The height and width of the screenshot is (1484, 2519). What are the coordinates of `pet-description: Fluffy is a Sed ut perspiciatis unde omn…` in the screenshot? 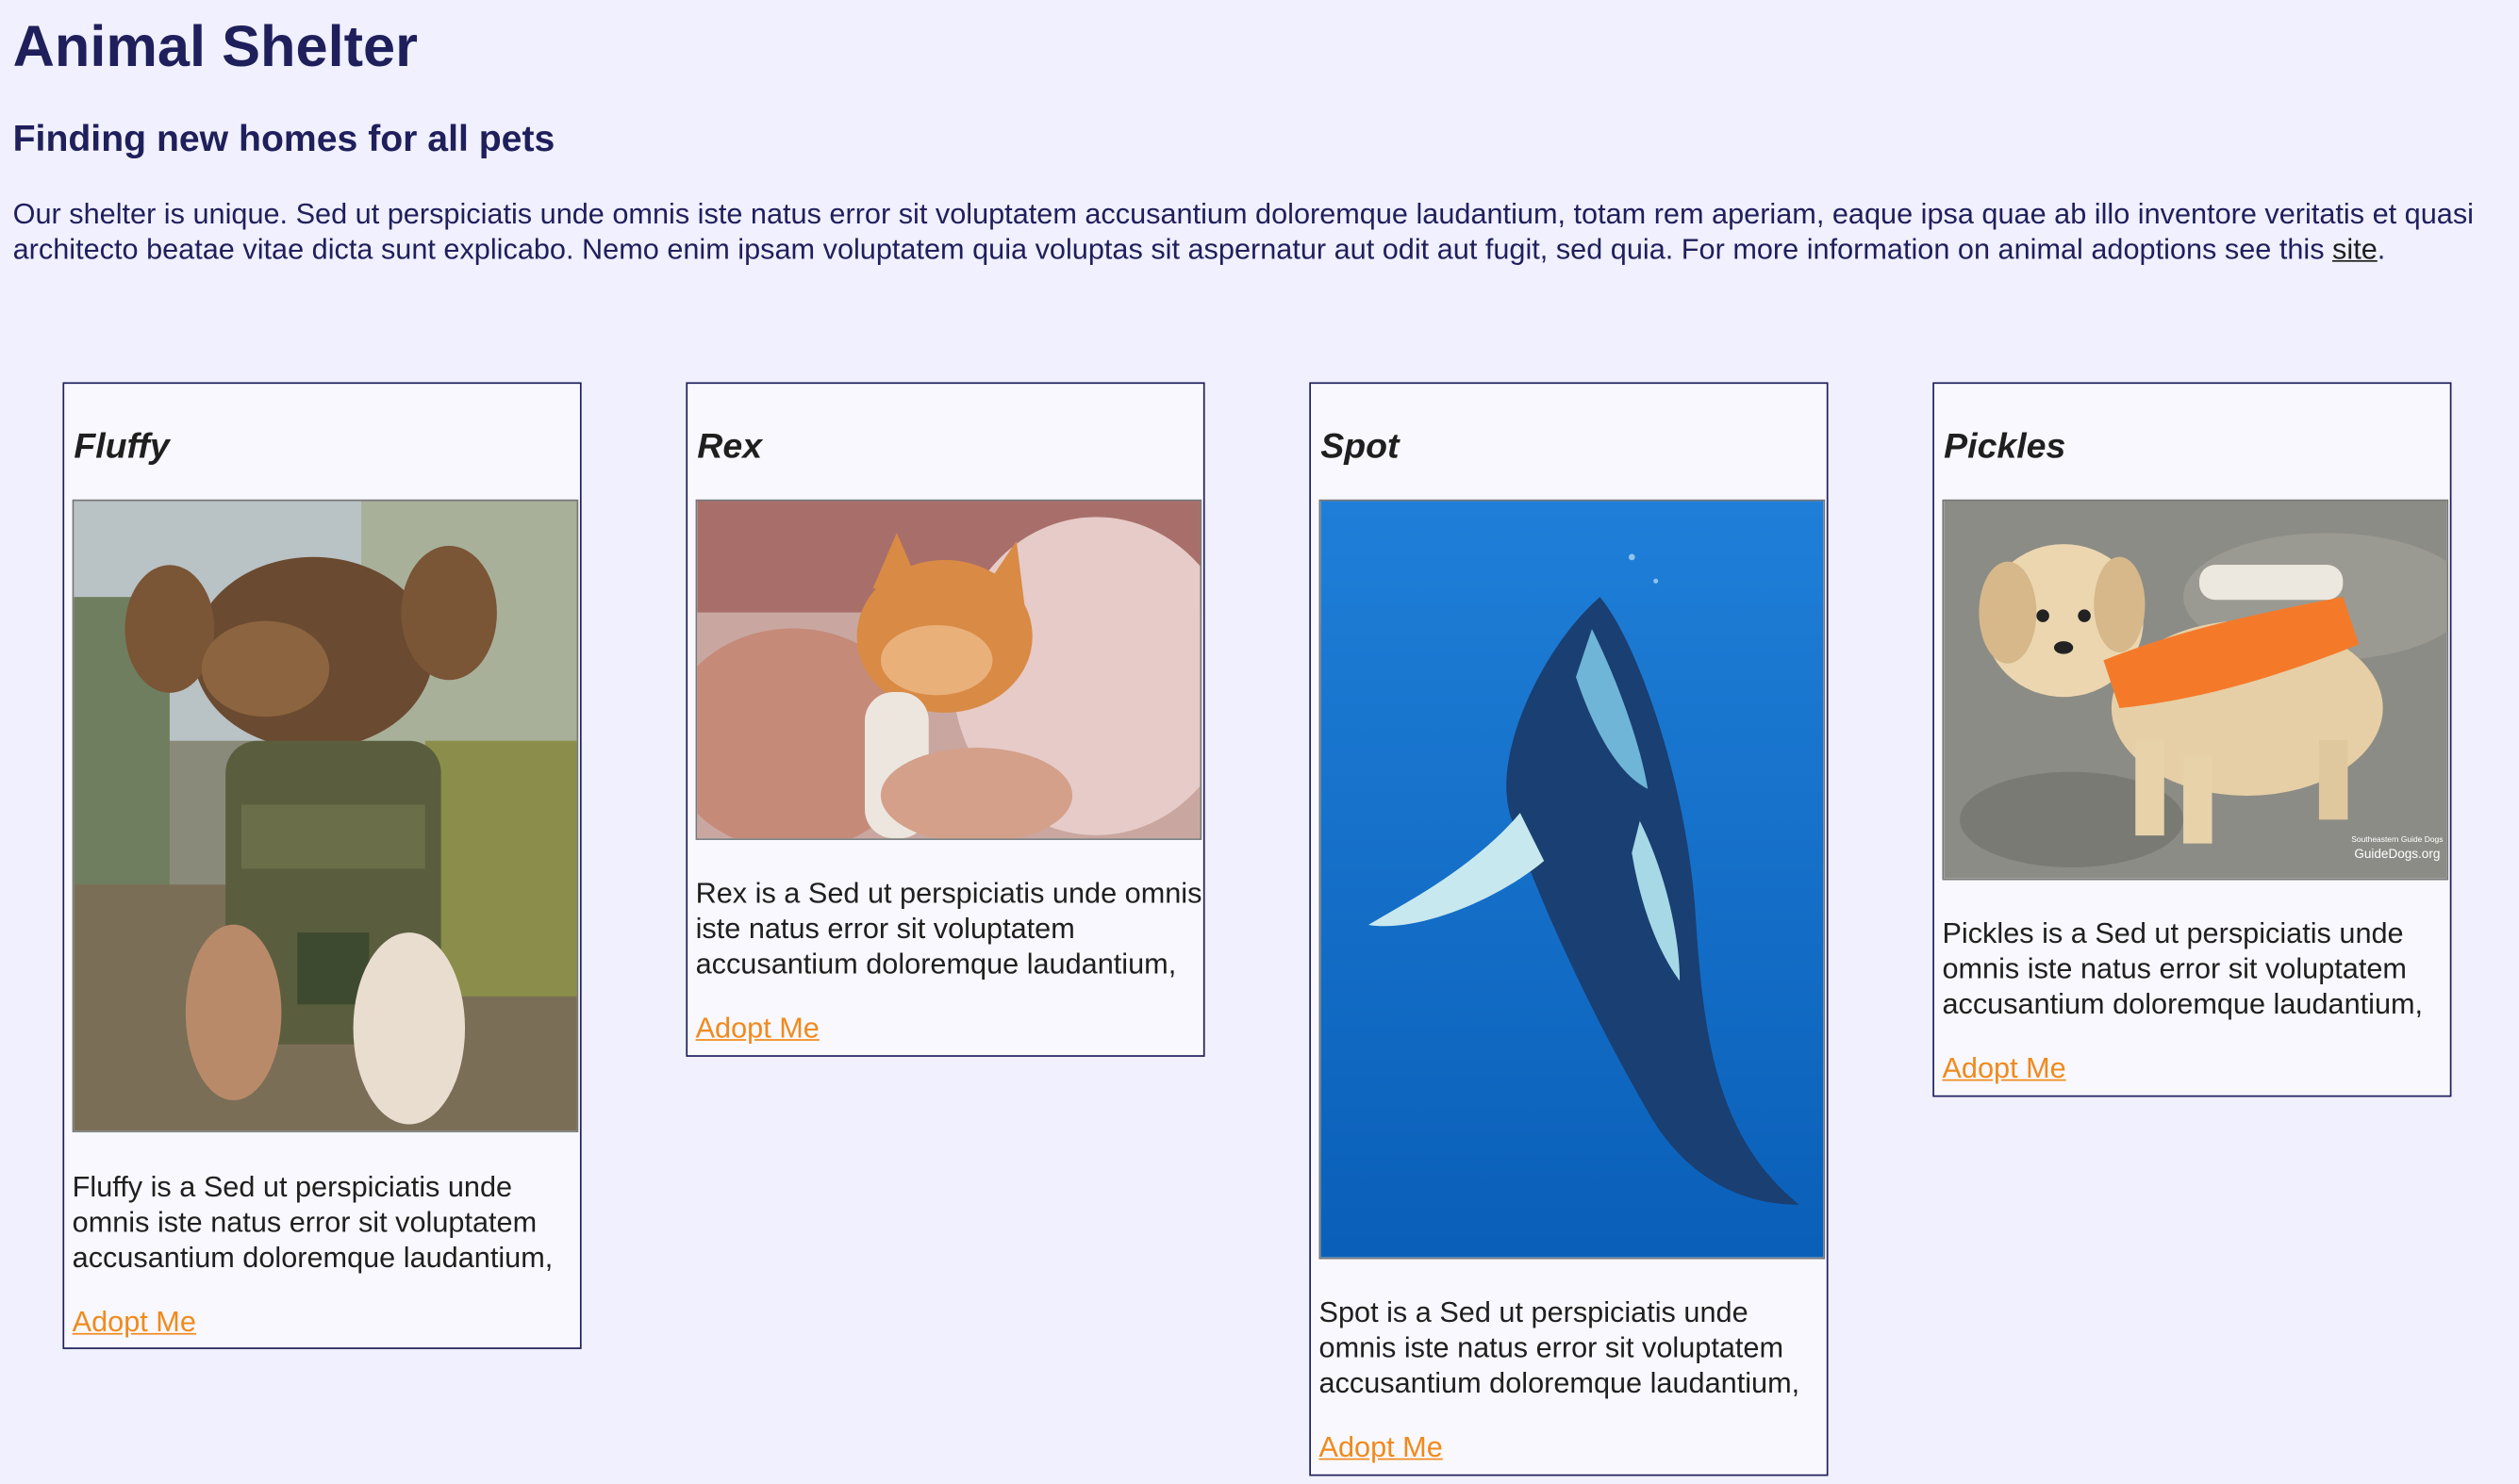 It's located at (313, 1222).